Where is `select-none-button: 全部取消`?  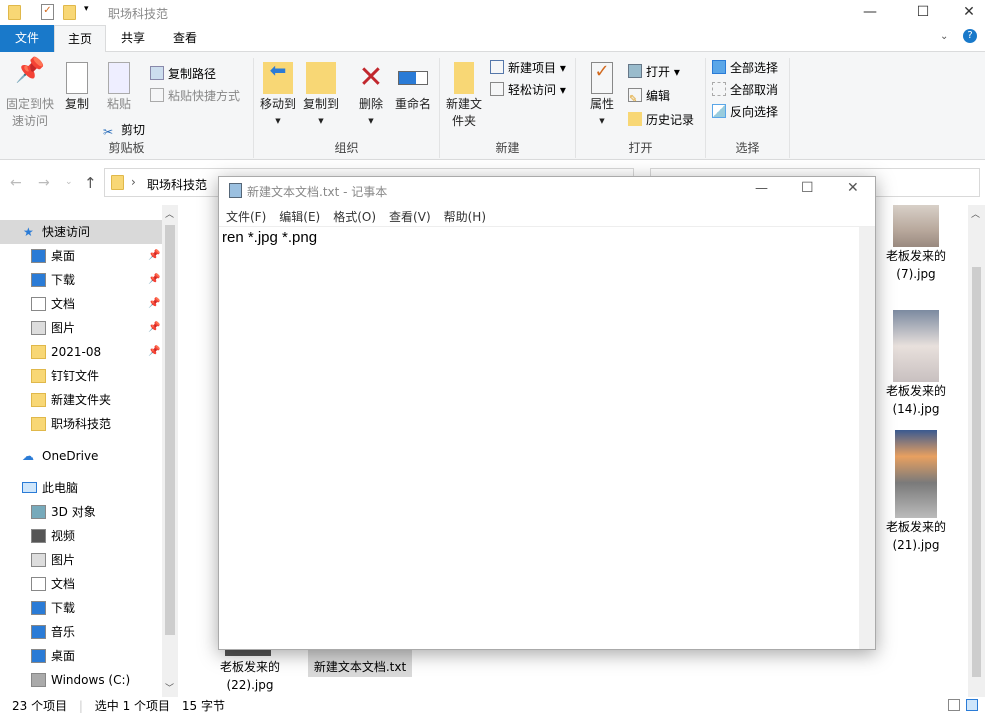
select-none-button: 全部取消 is located at coordinates (745, 90).